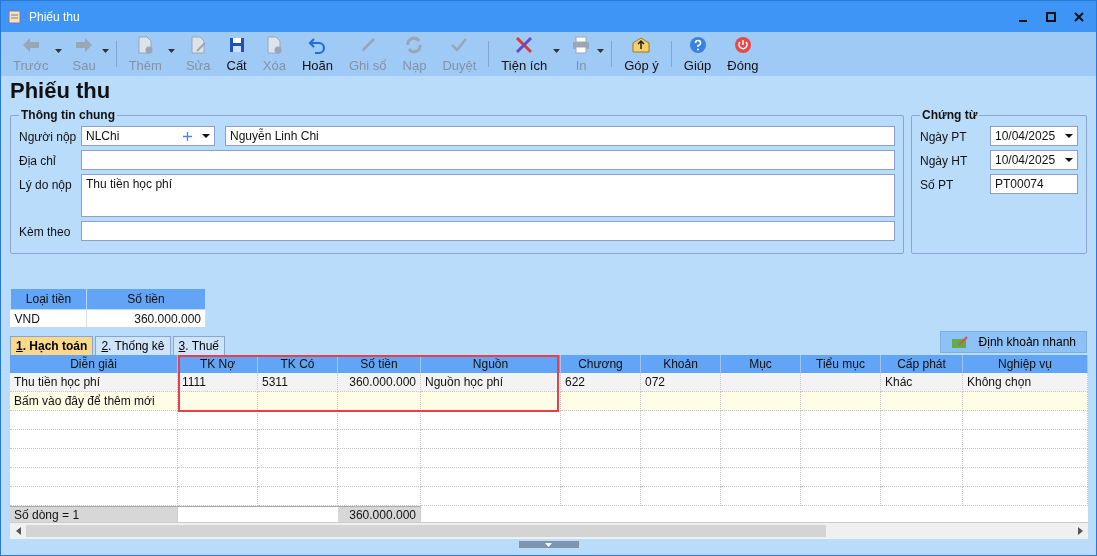  What do you see at coordinates (697, 54) in the screenshot?
I see `toolbar-button: Giúp` at bounding box center [697, 54].